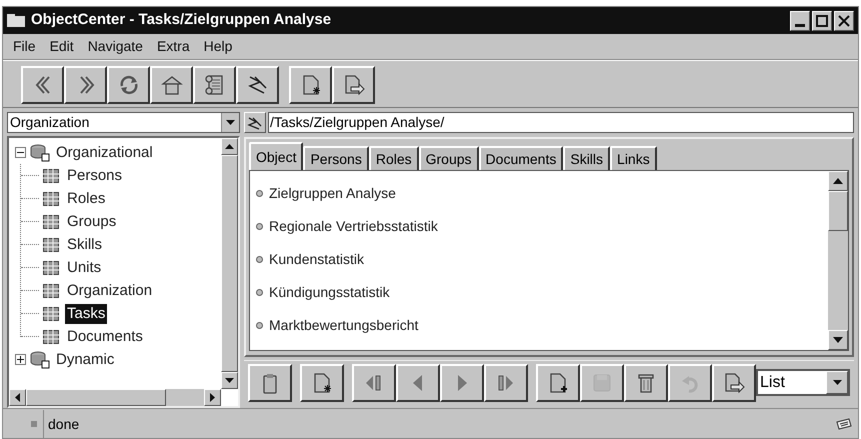  What do you see at coordinates (332, 193) in the screenshot?
I see `list-item: Zielgruppen Analyse` at bounding box center [332, 193].